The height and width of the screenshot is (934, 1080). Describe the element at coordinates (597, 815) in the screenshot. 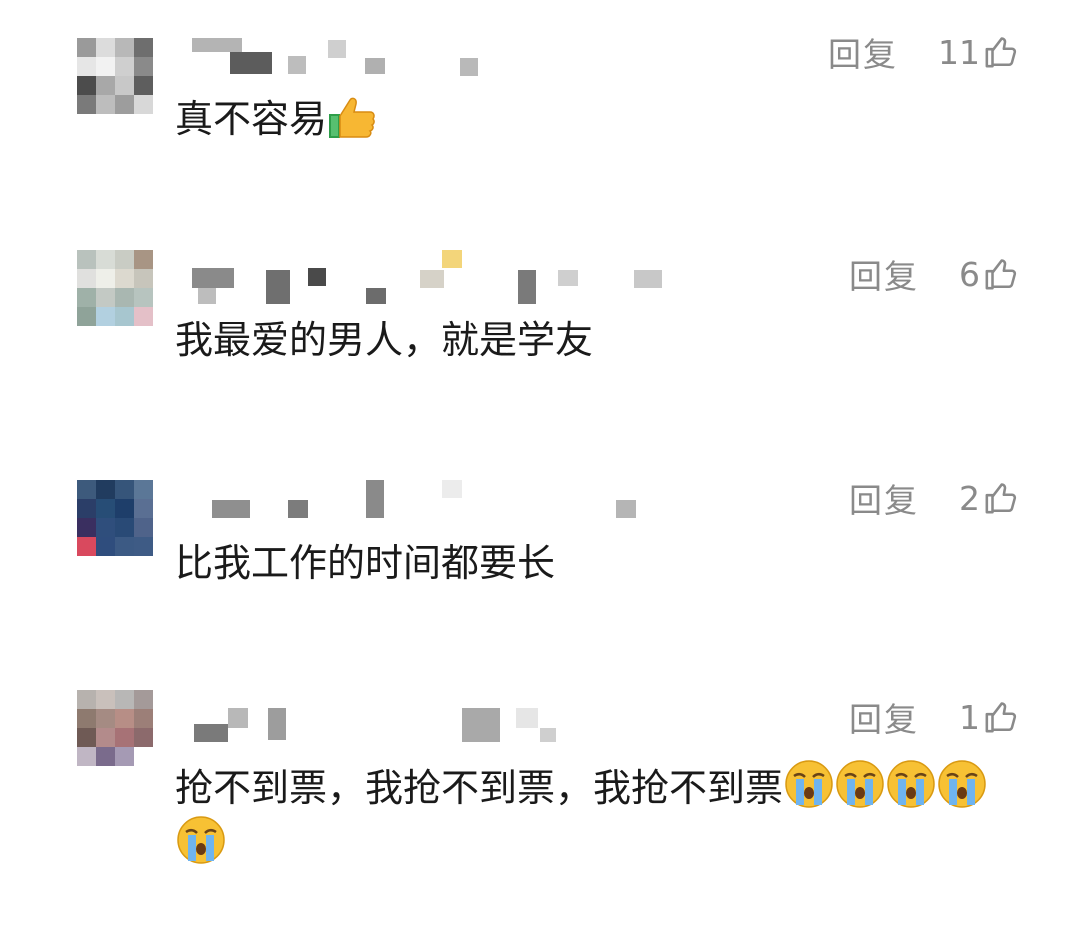

I see `comment-text: 抢不到票，我抢不到票，我抢不到票` at that location.